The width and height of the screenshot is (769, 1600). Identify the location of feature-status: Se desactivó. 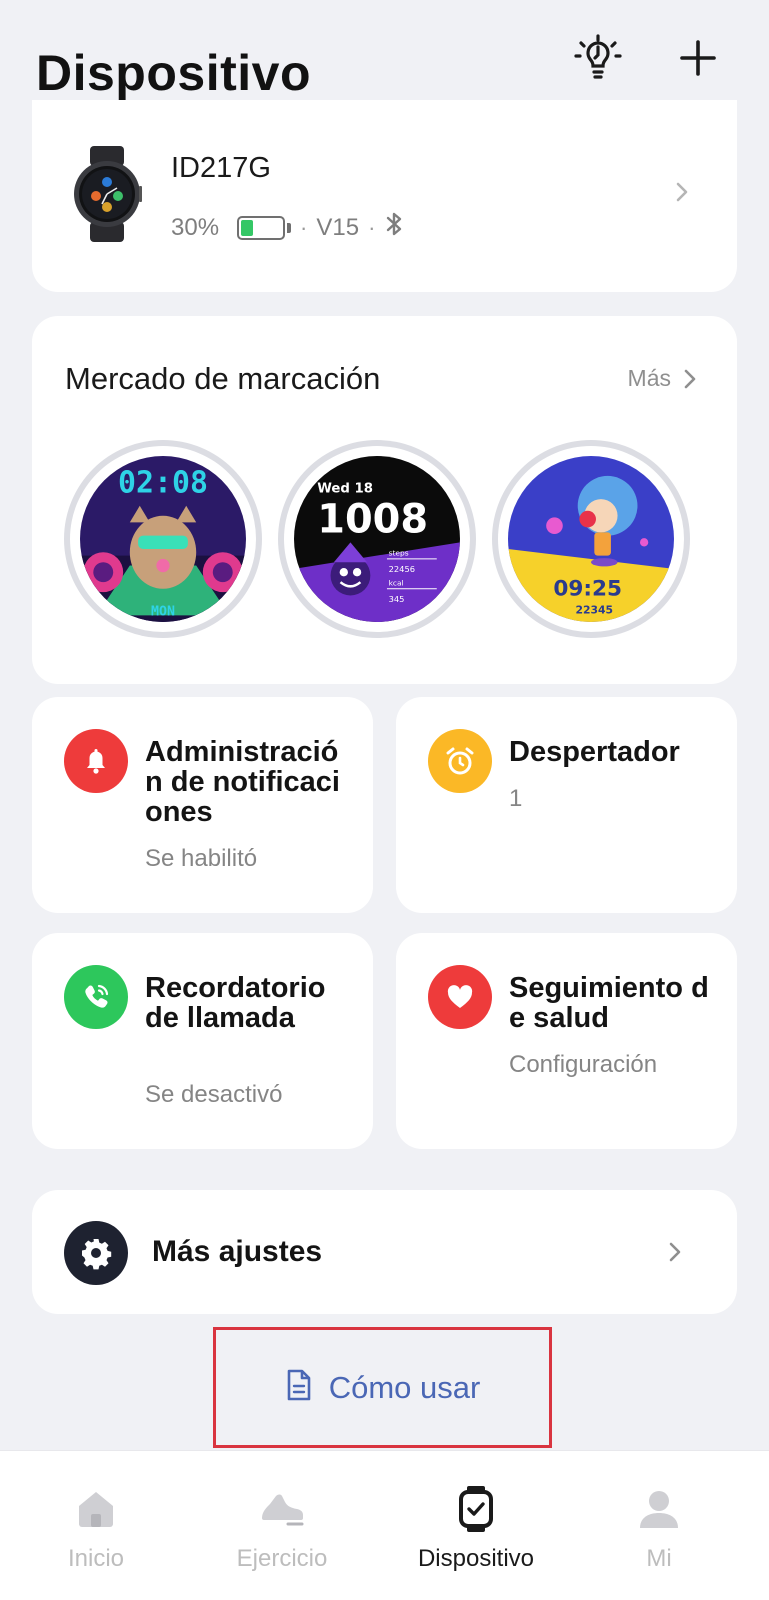
(214, 1094).